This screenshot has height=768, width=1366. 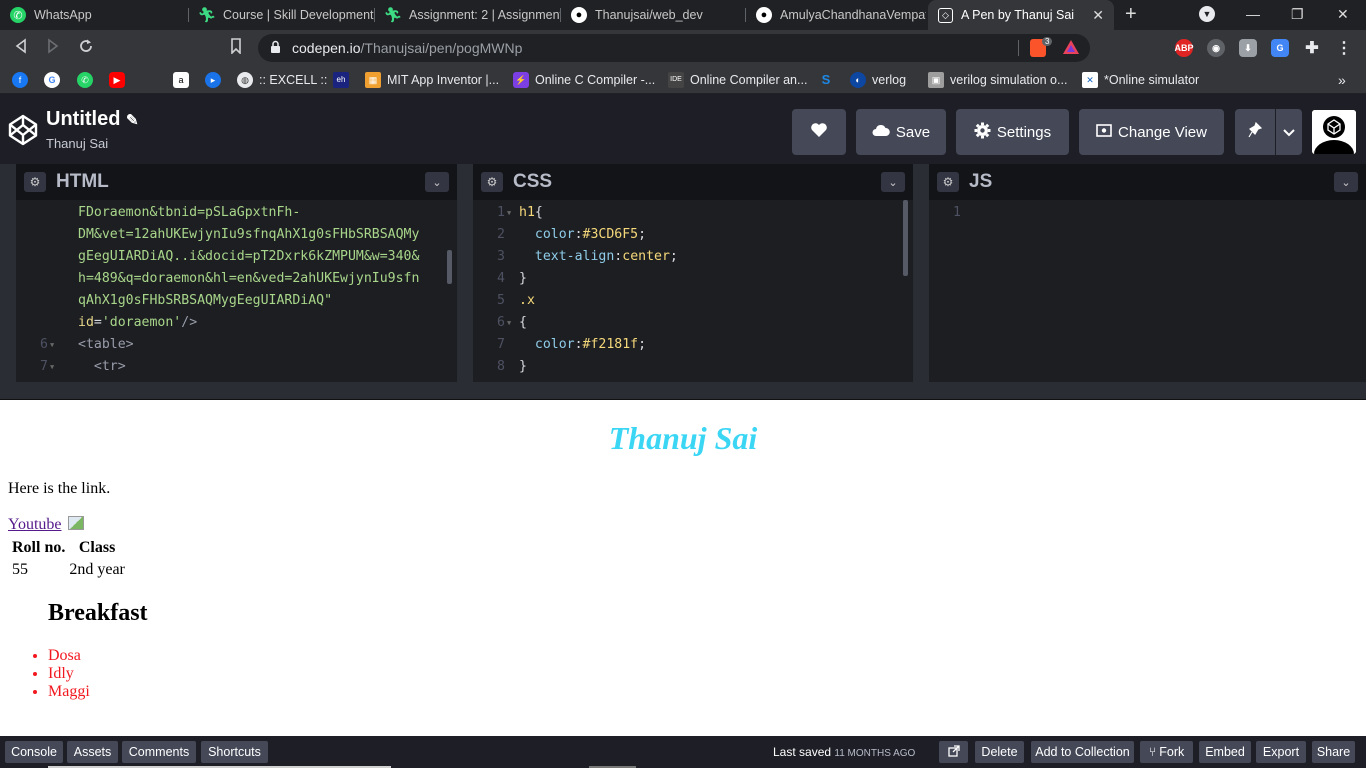 I want to click on download-icon: ⬇, so click(x=1248, y=48).